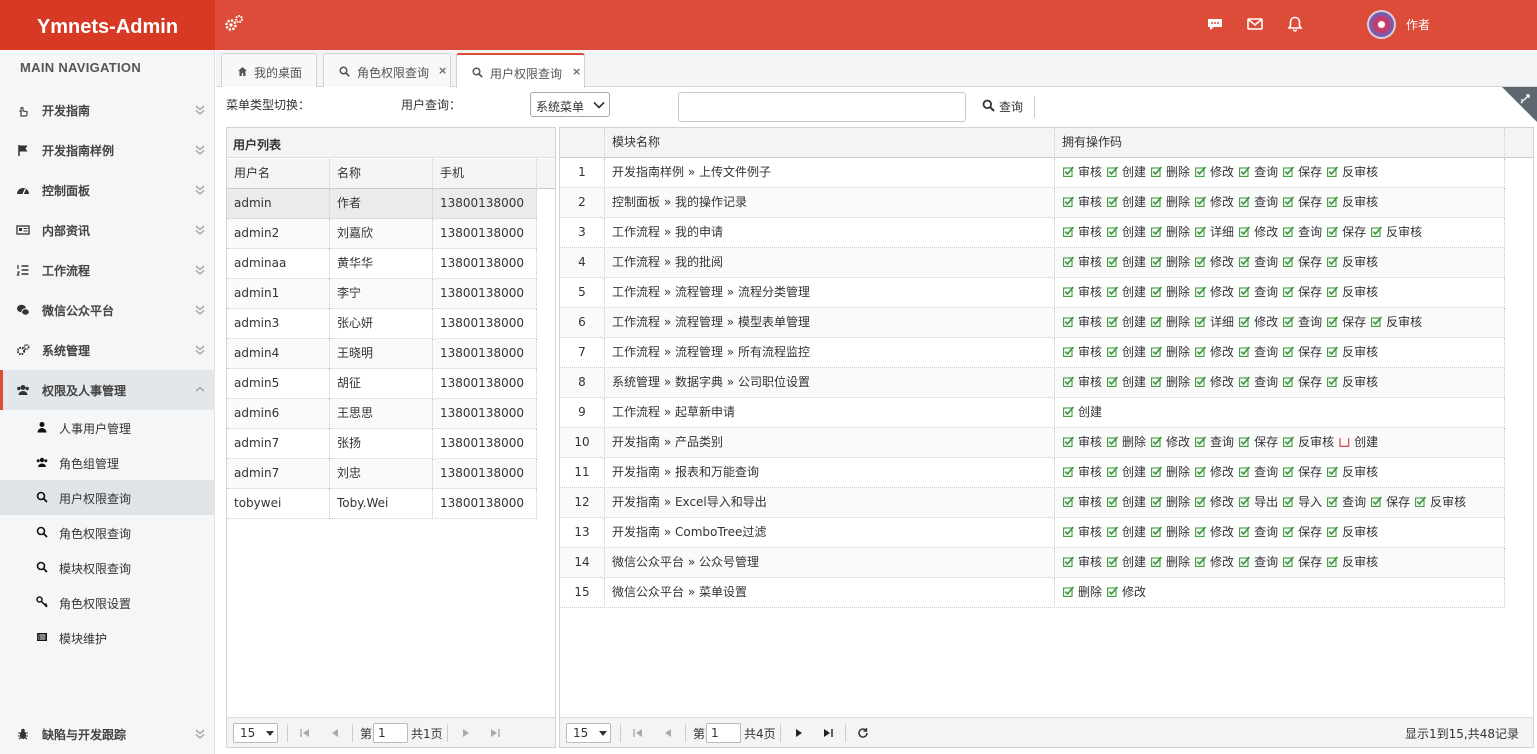 The image size is (1537, 754). Describe the element at coordinates (1032, 233) in the screenshot. I see `table-row: 3 工作流程 » 我的申请 审核 创建 删除 详细 修改 查询 保存 反审核` at that location.